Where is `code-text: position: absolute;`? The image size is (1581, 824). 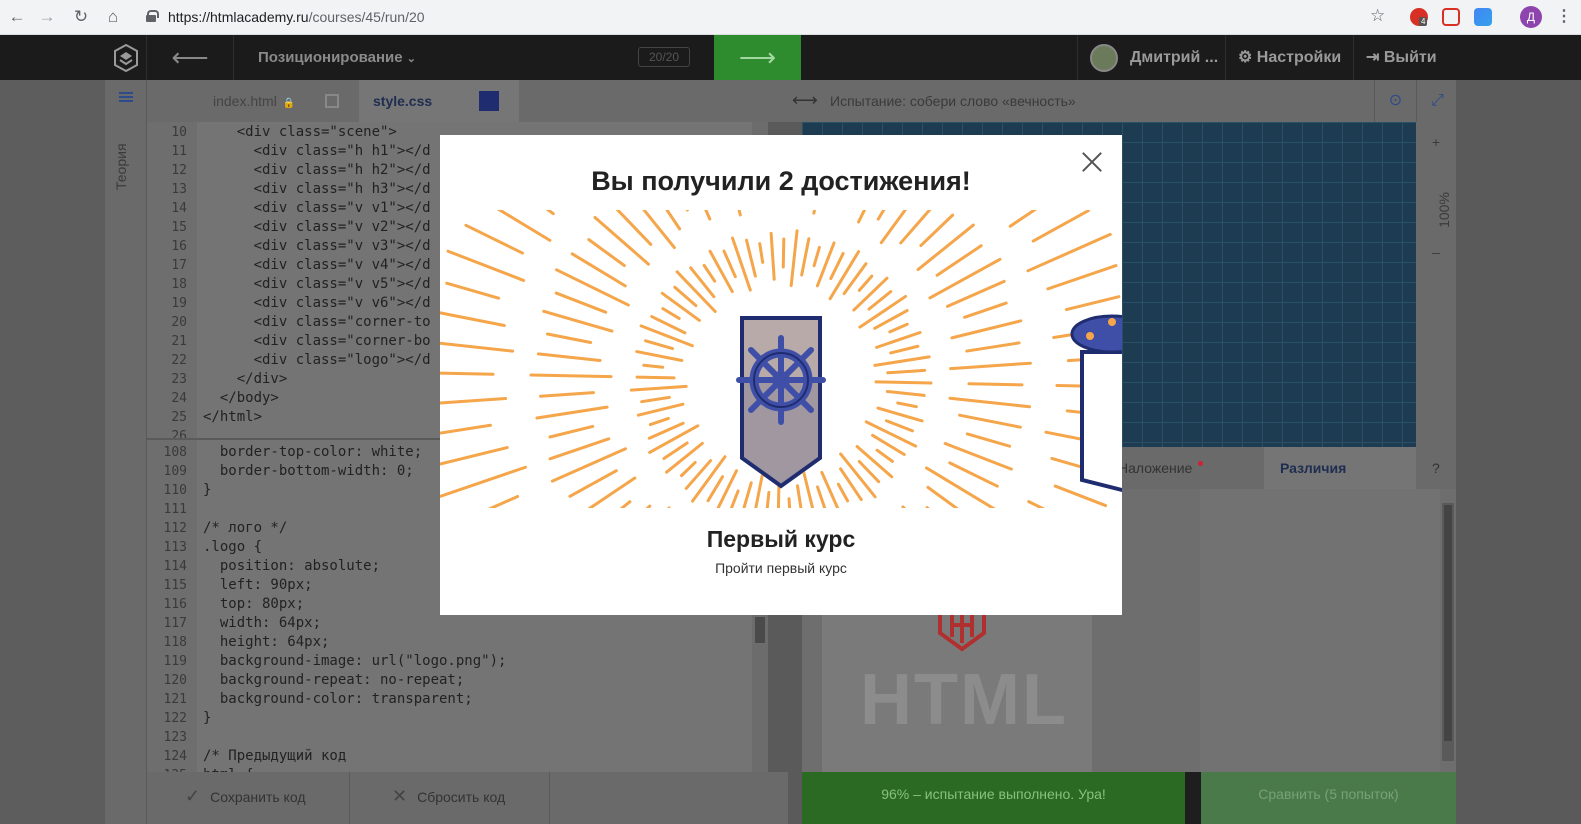
code-text: position: absolute; is located at coordinates (291, 566).